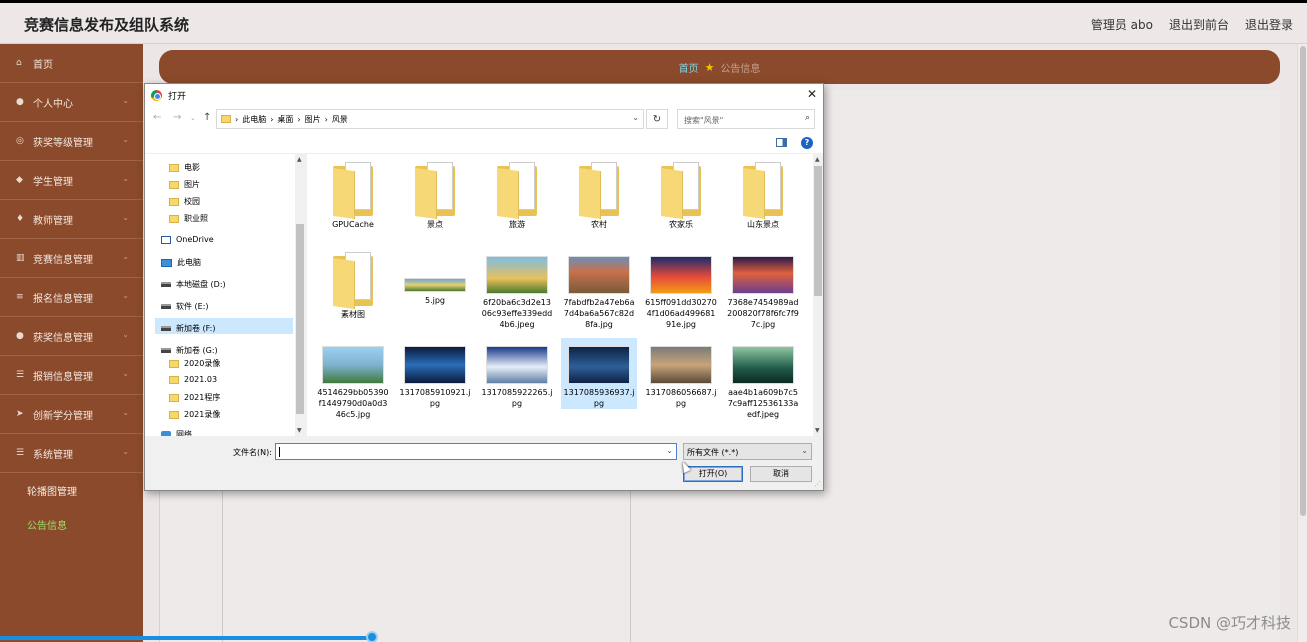  What do you see at coordinates (71, 524) in the screenshot?
I see `sidebar-subitem: 公告信息` at bounding box center [71, 524].